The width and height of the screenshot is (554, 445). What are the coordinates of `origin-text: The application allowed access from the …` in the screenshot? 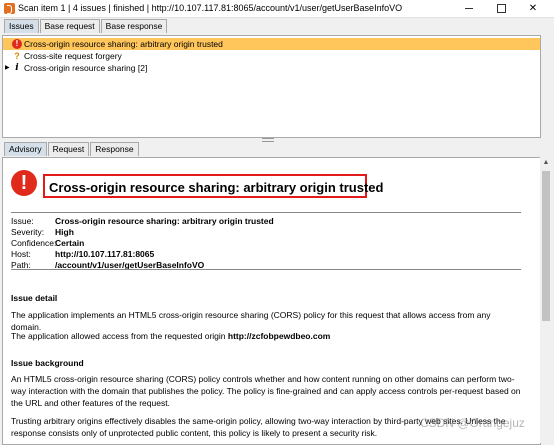 It's located at (119, 336).